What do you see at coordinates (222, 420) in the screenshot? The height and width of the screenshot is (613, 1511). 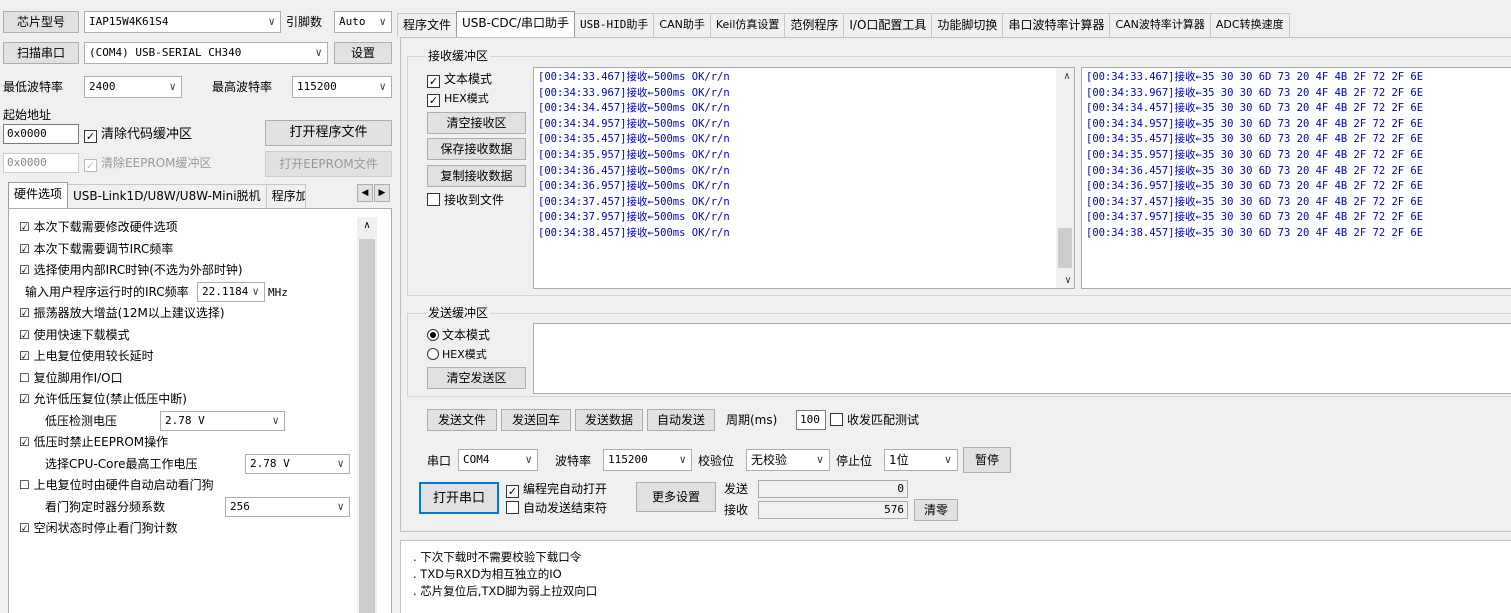 I see `lvd-voltage-select: 2.78 V ∨` at bounding box center [222, 420].